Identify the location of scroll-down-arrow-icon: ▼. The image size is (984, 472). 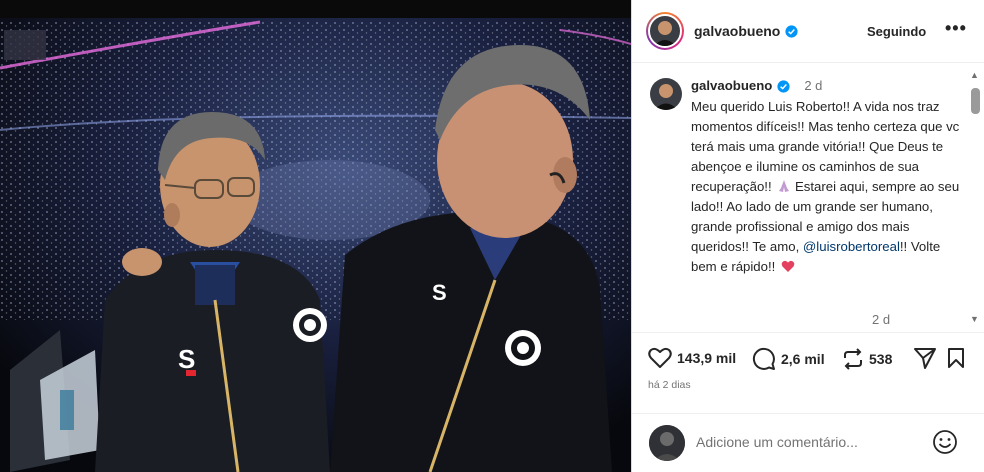
(974, 319).